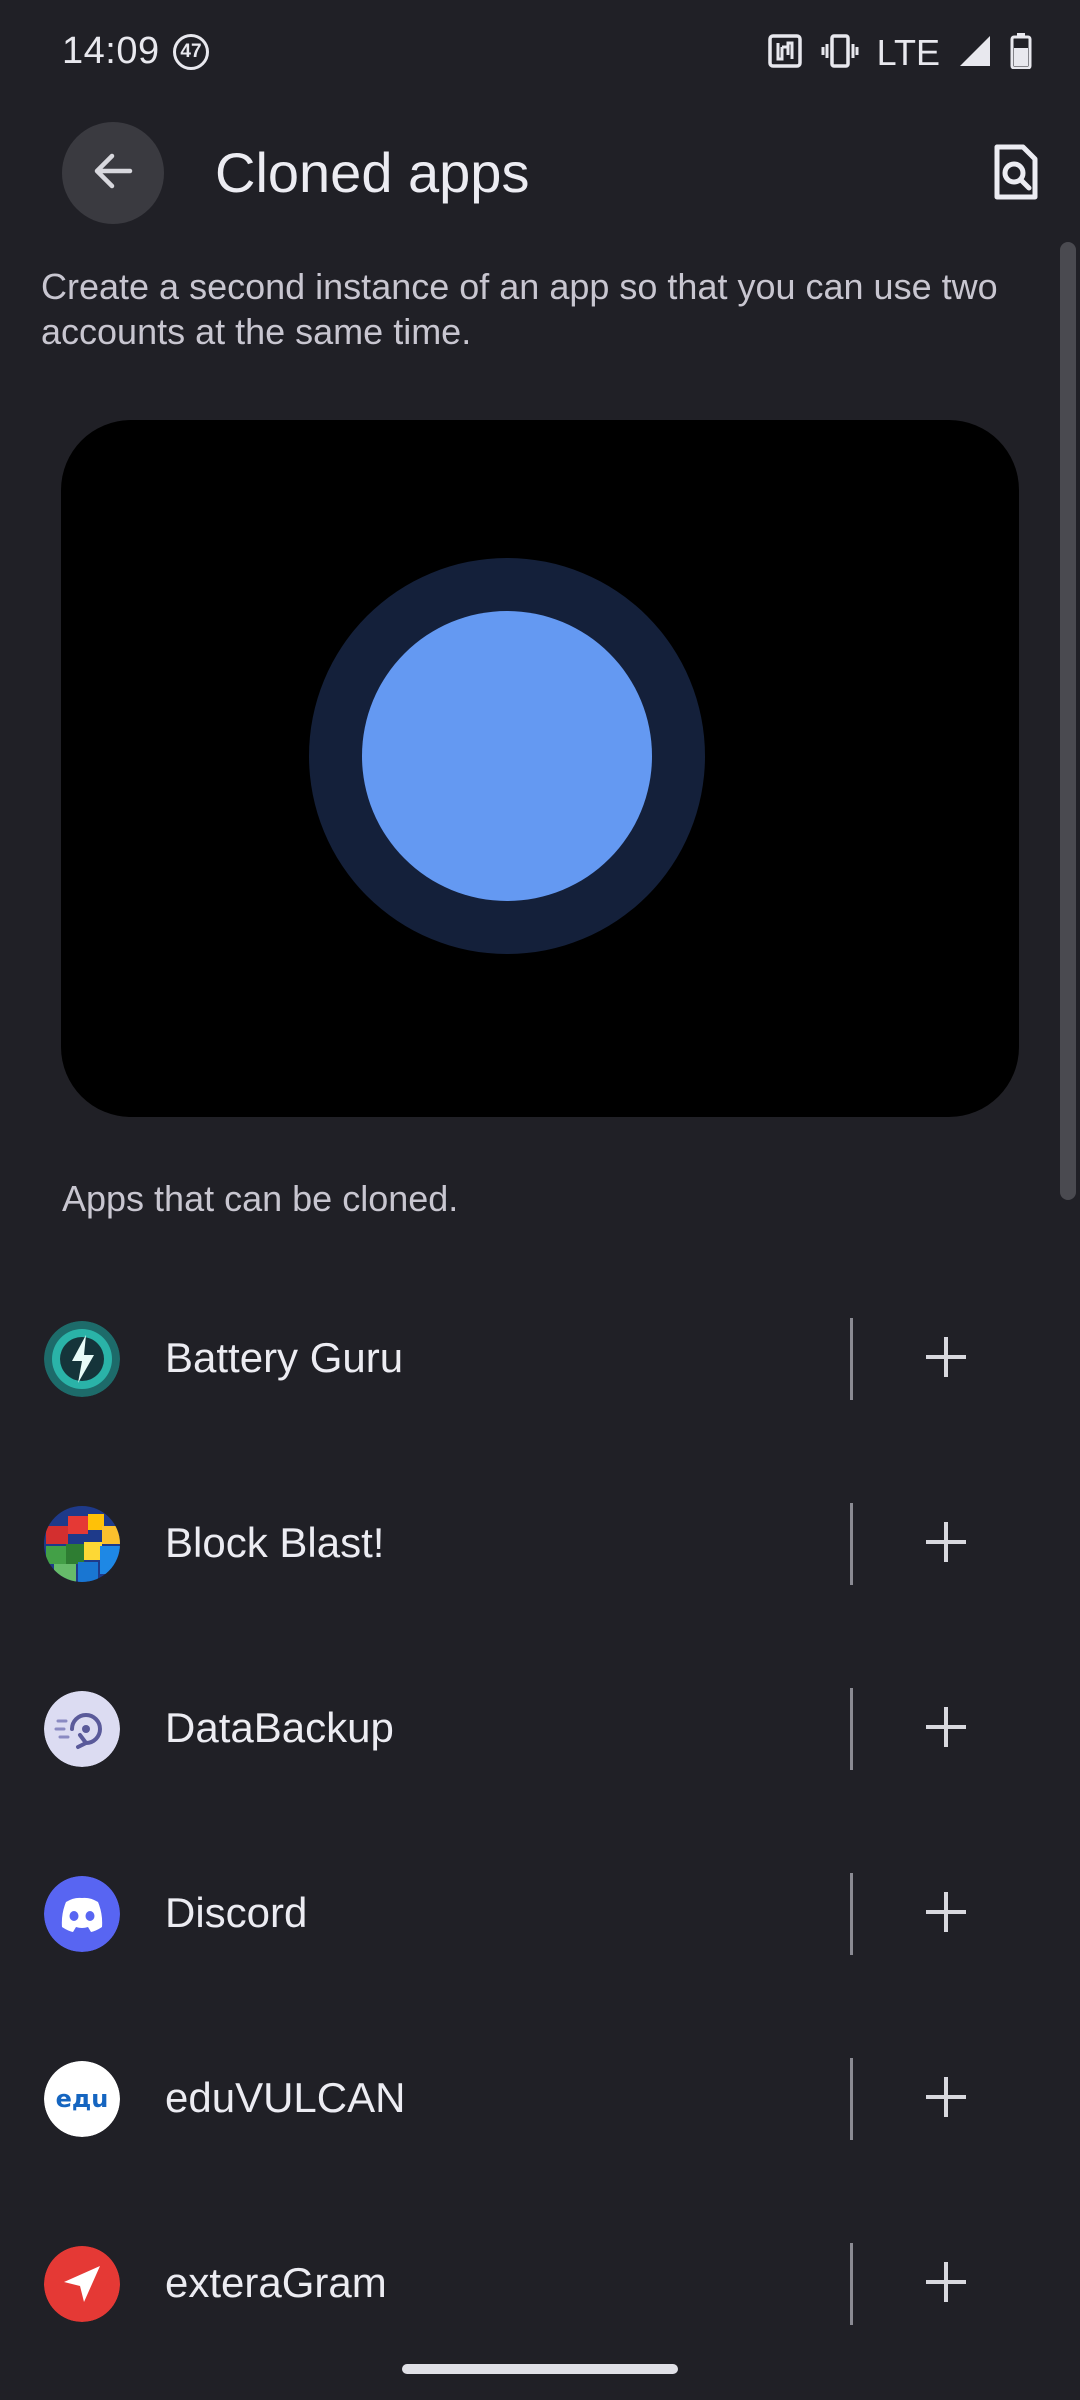 The width and height of the screenshot is (1080, 2400). I want to click on exteragram-icon, so click(82, 2284).